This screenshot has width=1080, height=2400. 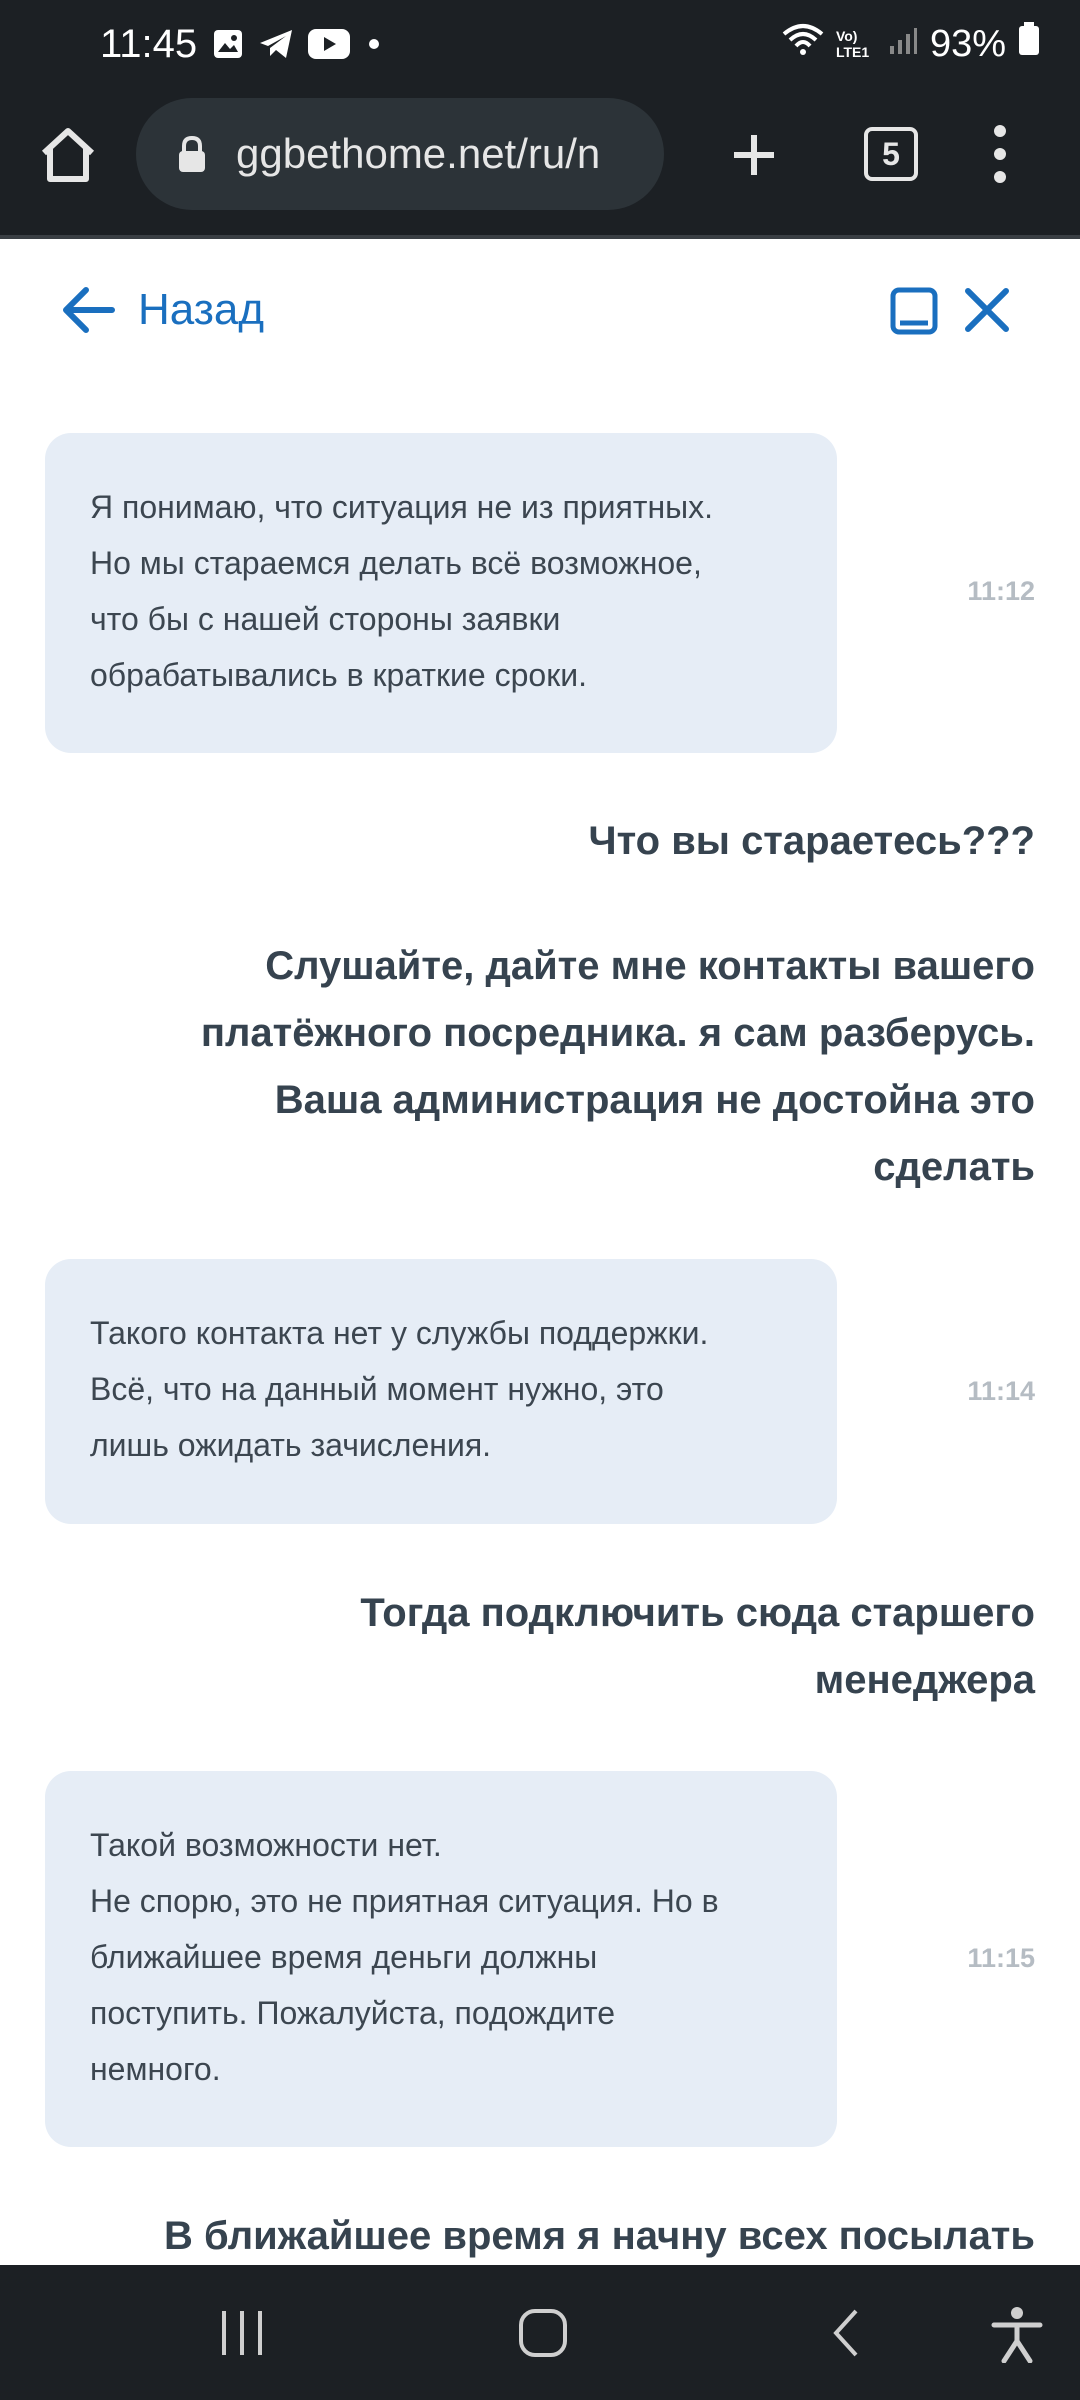 What do you see at coordinates (891, 154) in the screenshot?
I see `tab-switcher-button: 5` at bounding box center [891, 154].